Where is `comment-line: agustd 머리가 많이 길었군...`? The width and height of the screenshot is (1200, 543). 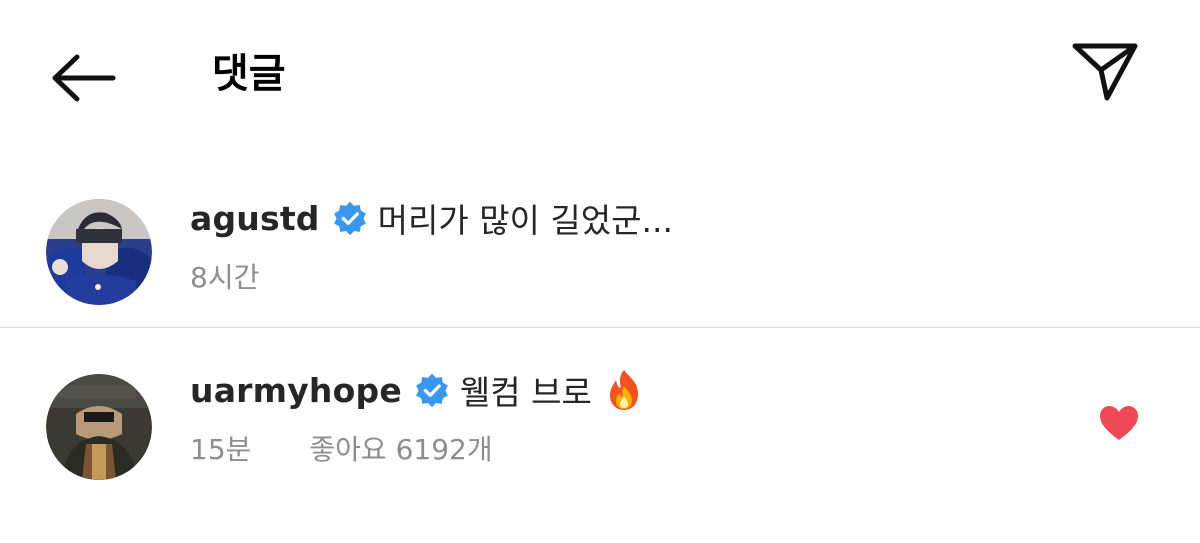 comment-line: agustd 머리가 많이 길었군... is located at coordinates (431, 218).